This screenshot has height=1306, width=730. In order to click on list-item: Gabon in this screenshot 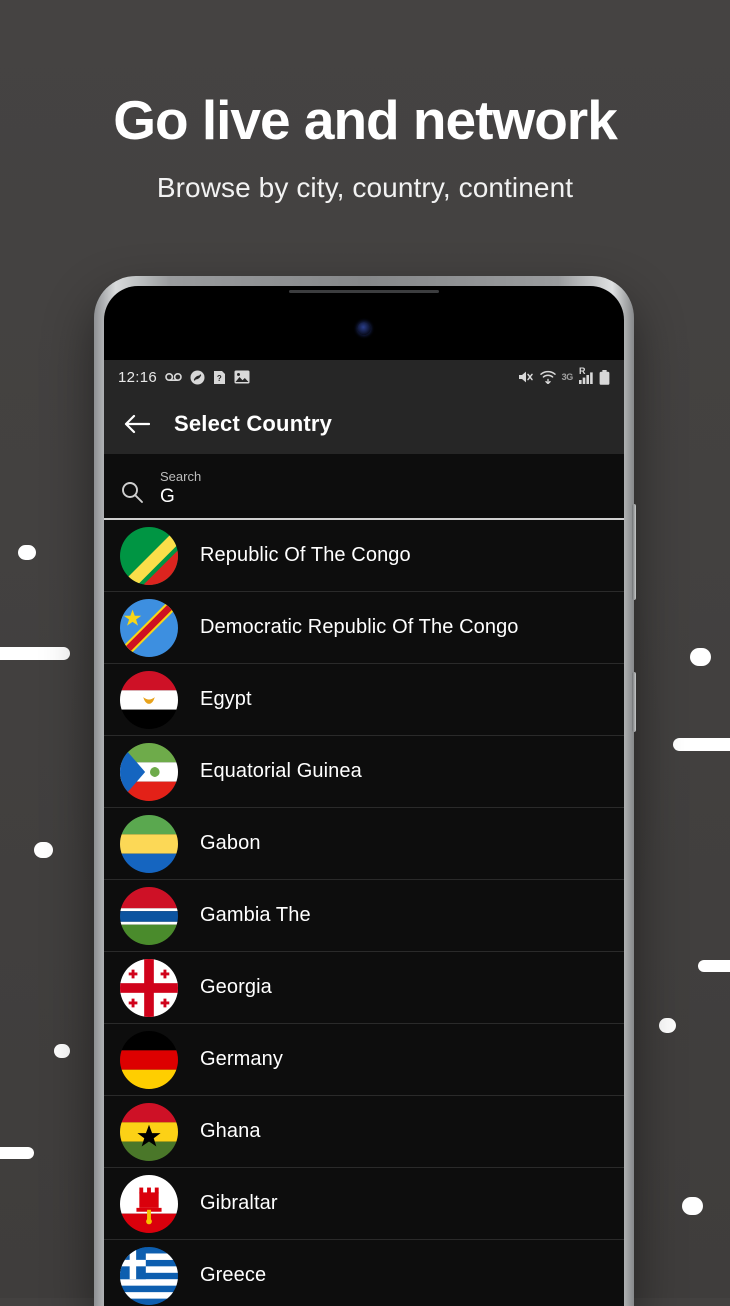, I will do `click(364, 844)`.